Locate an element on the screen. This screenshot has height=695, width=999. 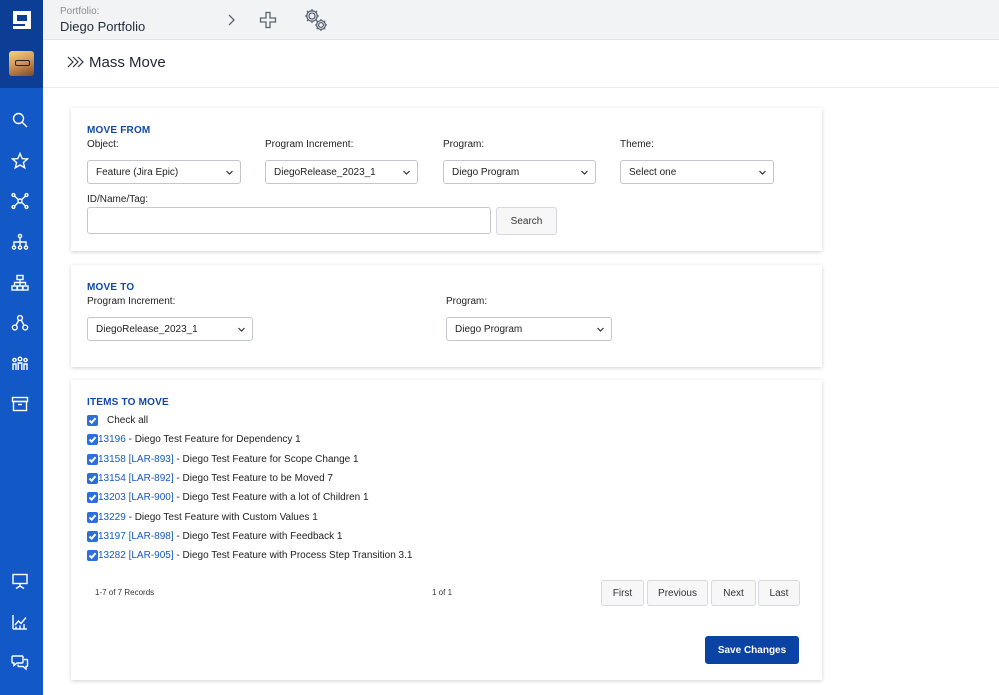
theme-select: Select one is located at coordinates (697, 172).